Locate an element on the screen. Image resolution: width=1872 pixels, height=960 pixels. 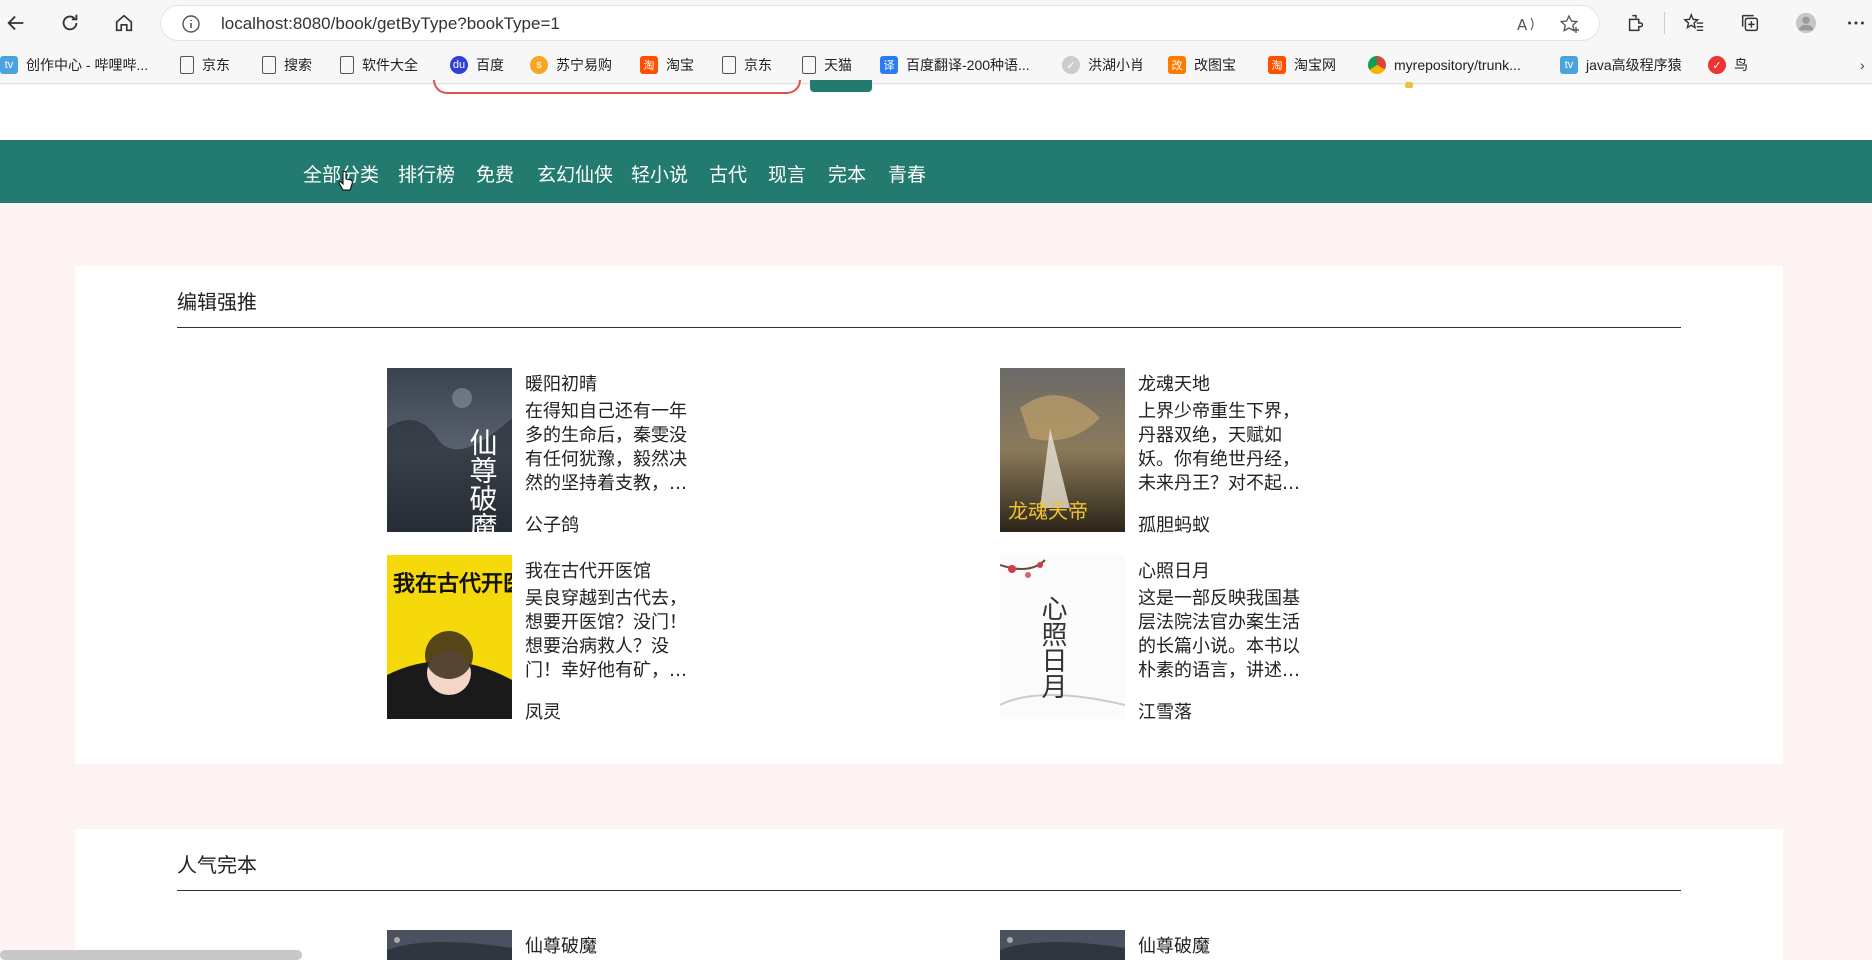
bookmark-label: 鸟 is located at coordinates (1741, 65).